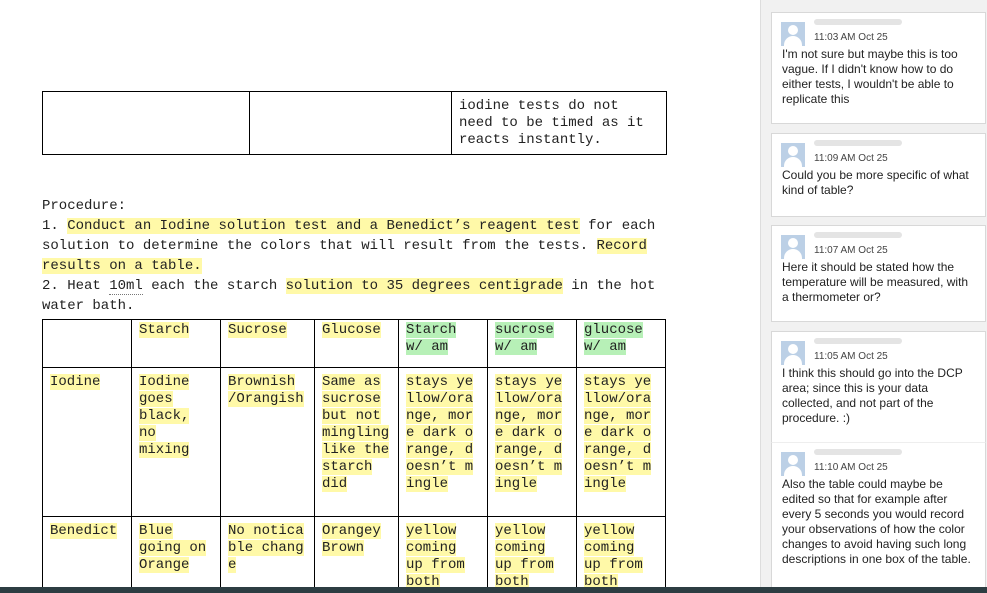 This screenshot has height=593, width=987. I want to click on spellcheck-underline: 10ml, so click(126, 286).